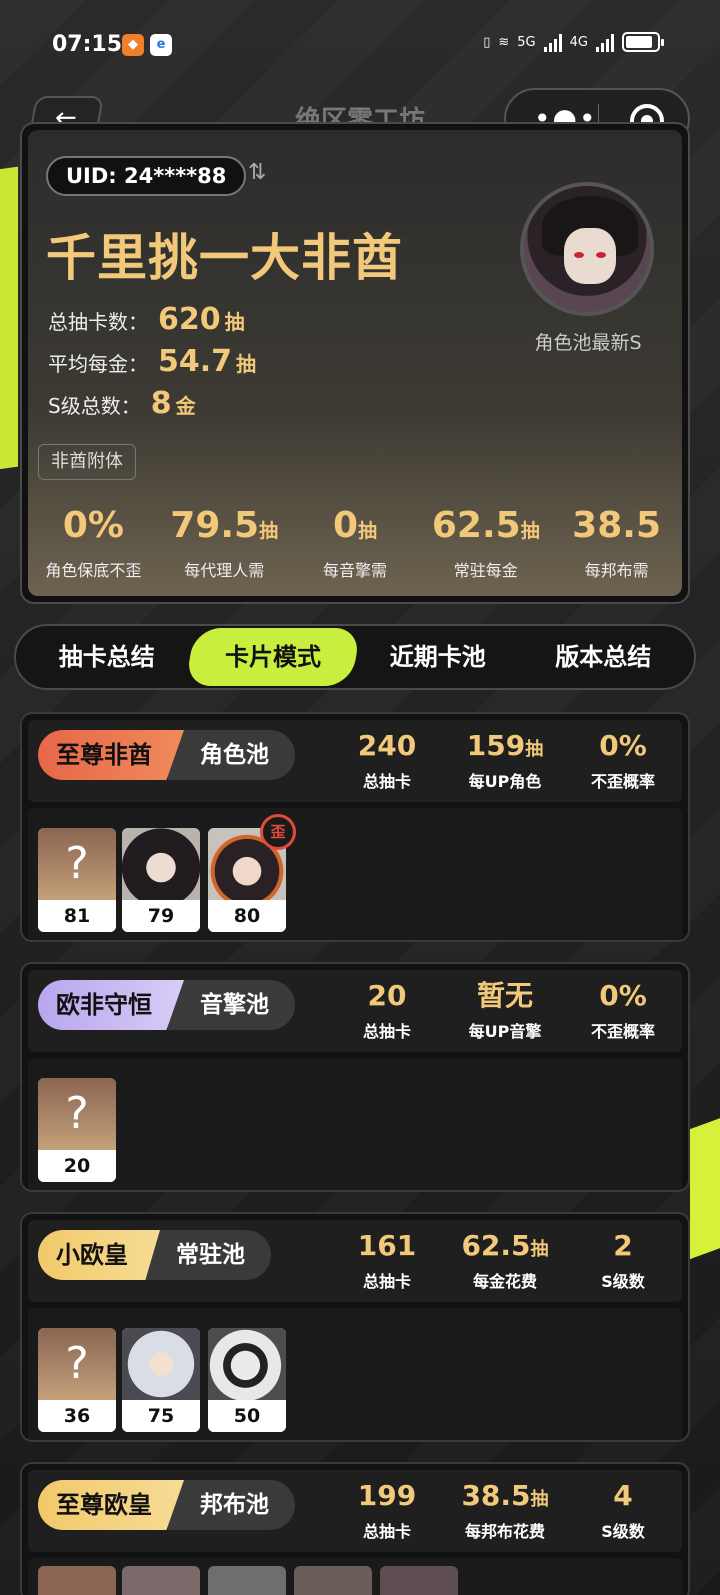 The image size is (720, 1595). Describe the element at coordinates (387, 1495) in the screenshot. I see `pool-stat-value: 199` at that location.